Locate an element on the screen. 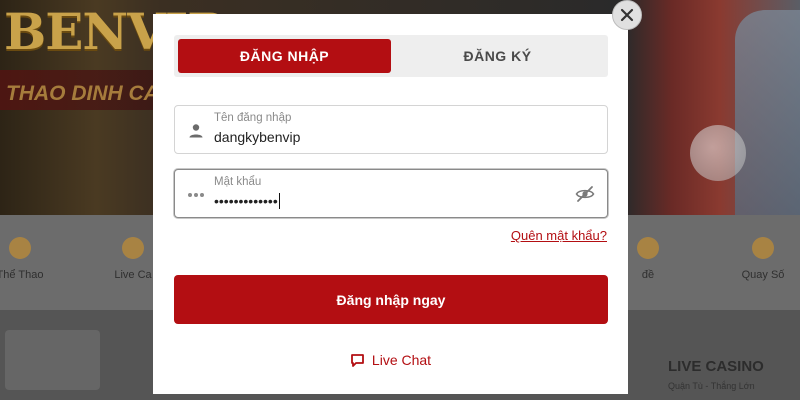 The width and height of the screenshot is (800, 400). banner-tagline: THAO DINH CA is located at coordinates (82, 93).